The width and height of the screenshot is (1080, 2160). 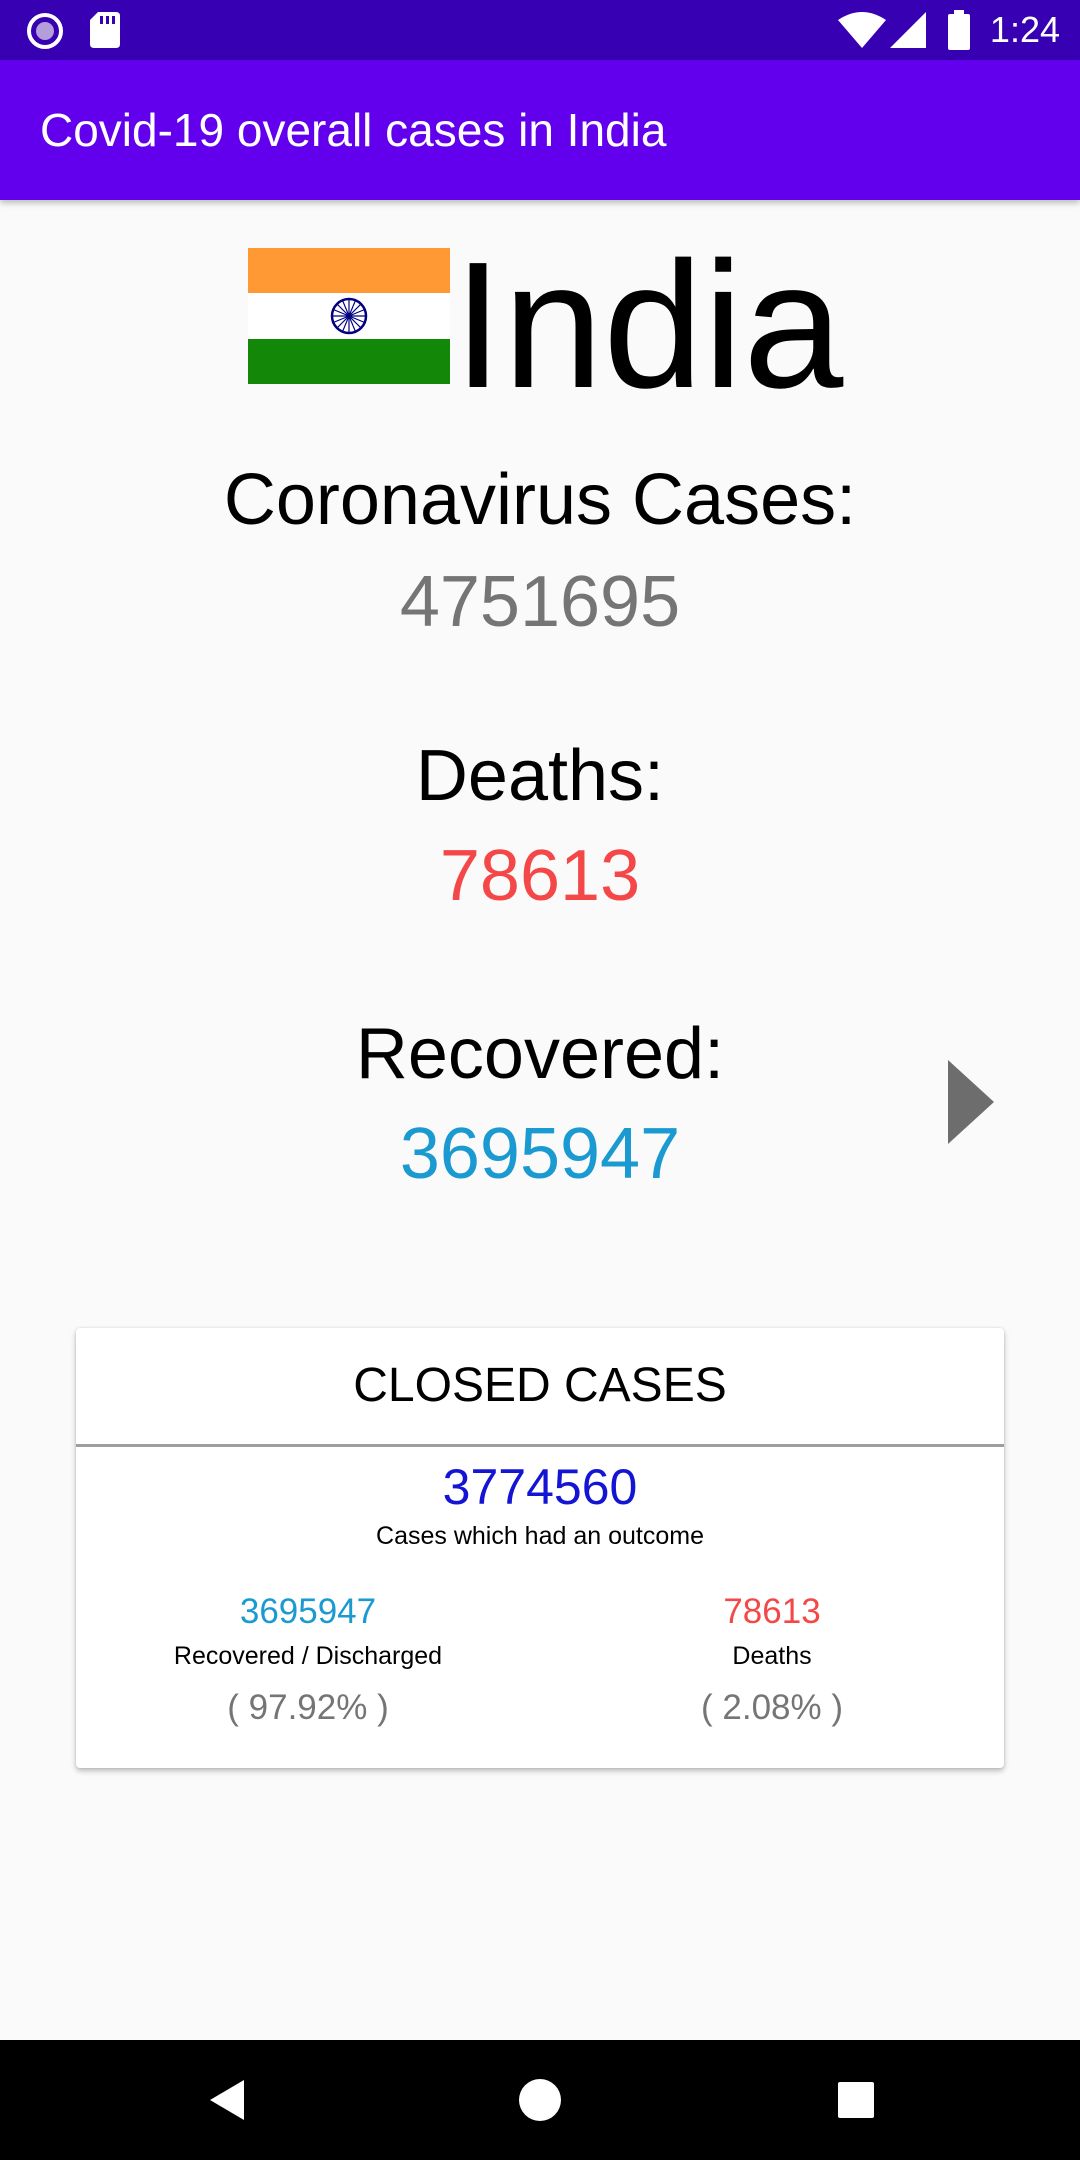 What do you see at coordinates (540, 1487) in the screenshot?
I see `closed-cases-total: 3774560` at bounding box center [540, 1487].